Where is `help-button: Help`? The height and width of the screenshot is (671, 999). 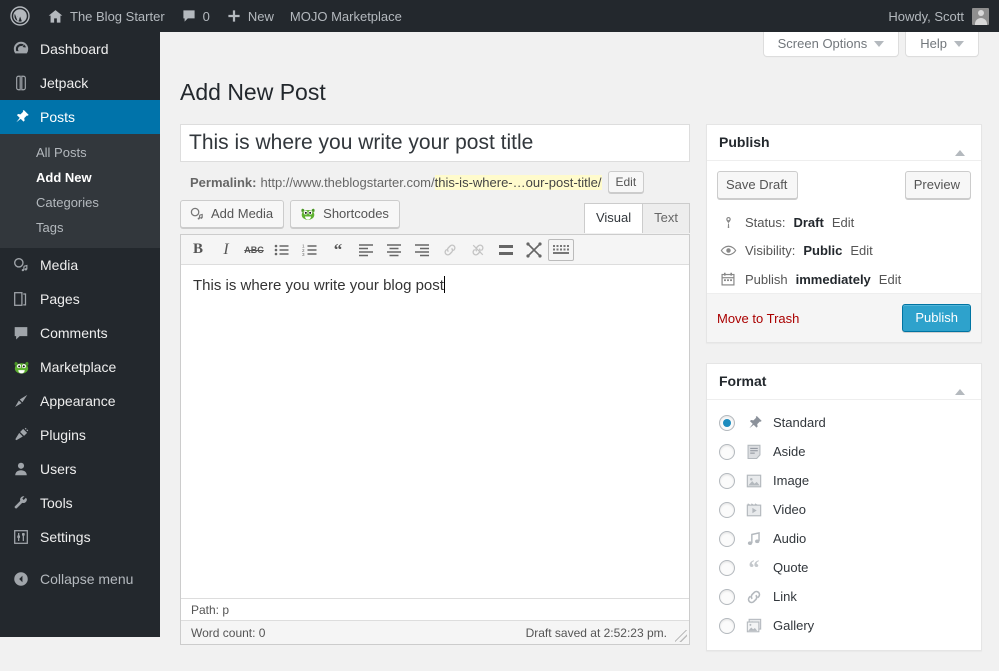 help-button: Help is located at coordinates (942, 44).